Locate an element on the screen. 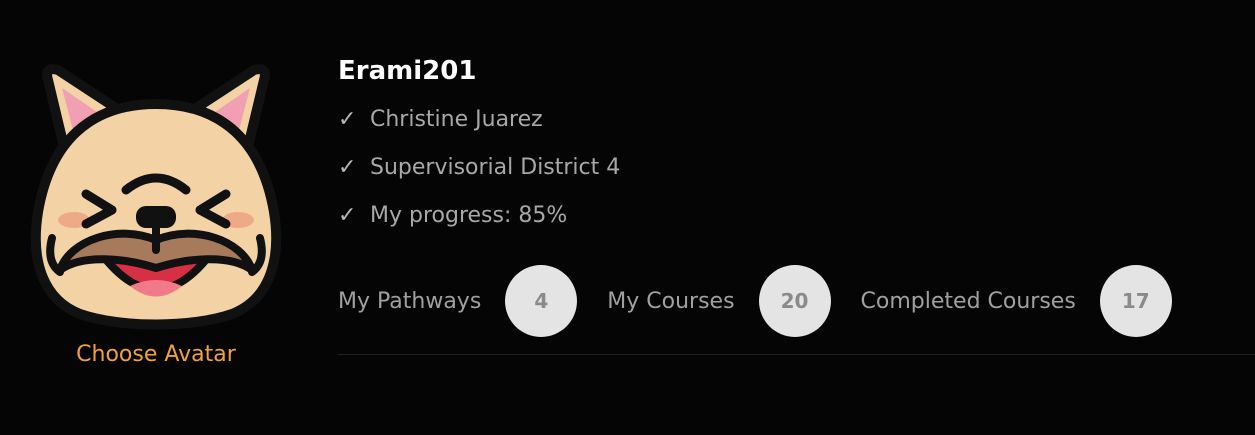 This screenshot has height=435, width=1255. stat-label-pathways: My Pathways is located at coordinates (410, 301).